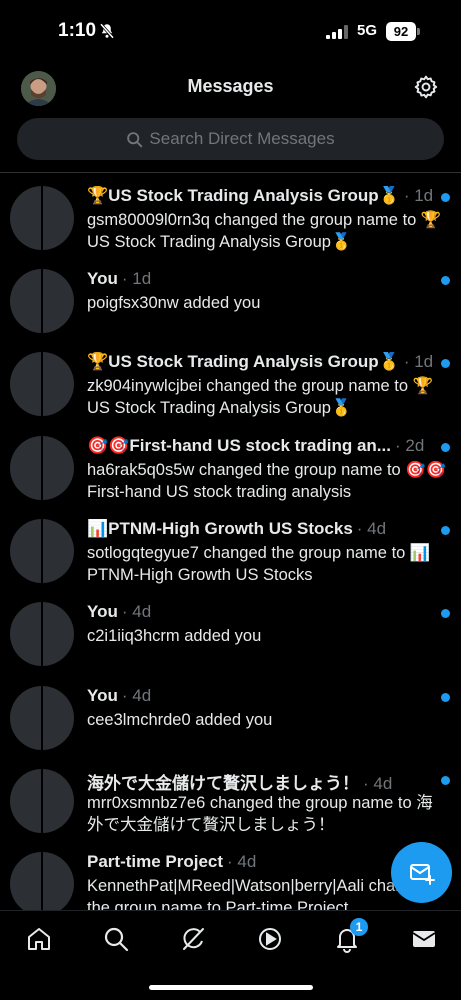  Describe the element at coordinates (231, 987) in the screenshot. I see `home-indicator` at that location.